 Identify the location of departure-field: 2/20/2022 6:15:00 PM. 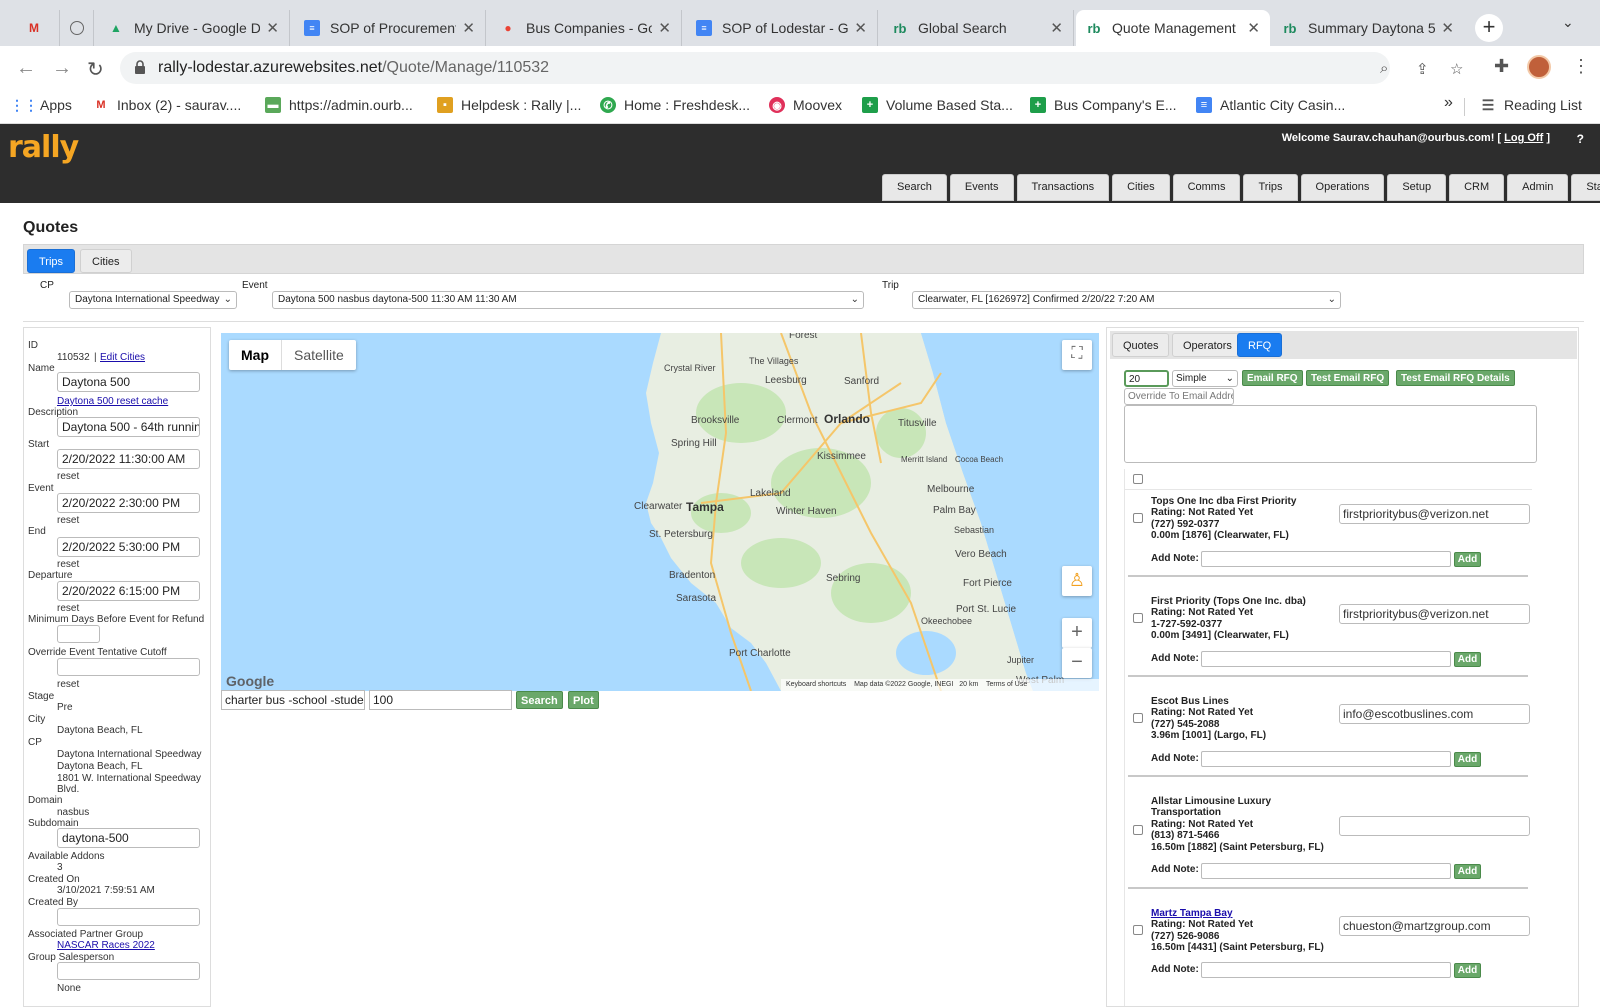
(128, 591).